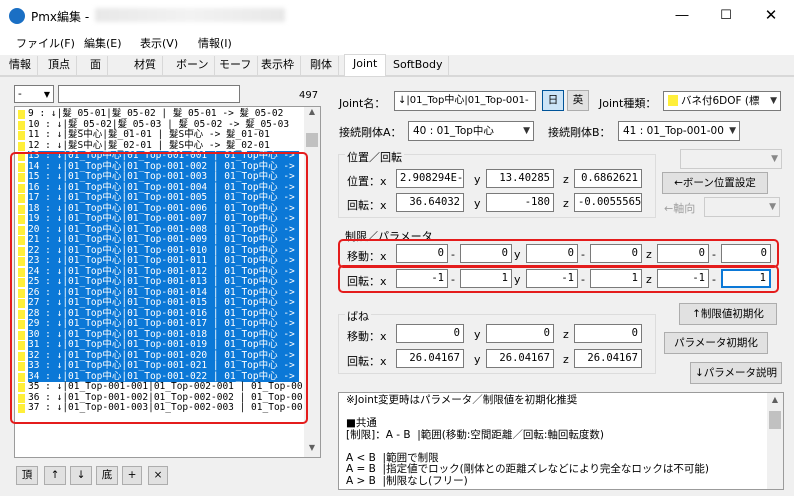 The width and height of the screenshot is (794, 496). Describe the element at coordinates (566, 359) in the screenshot. I see `spring-rot-z-label: z` at that location.